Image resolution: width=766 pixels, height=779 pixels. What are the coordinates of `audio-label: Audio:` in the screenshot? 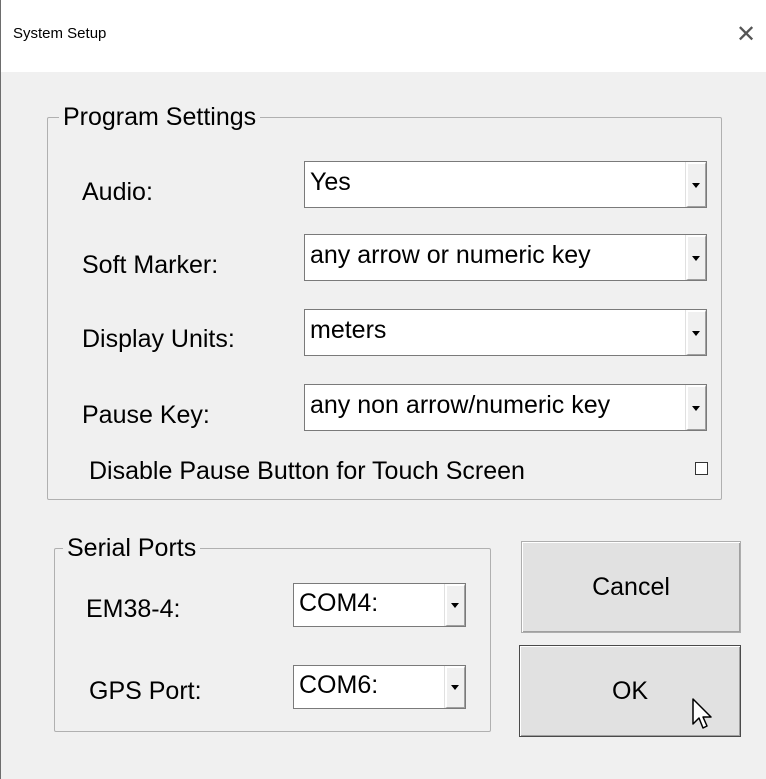 It's located at (117, 192).